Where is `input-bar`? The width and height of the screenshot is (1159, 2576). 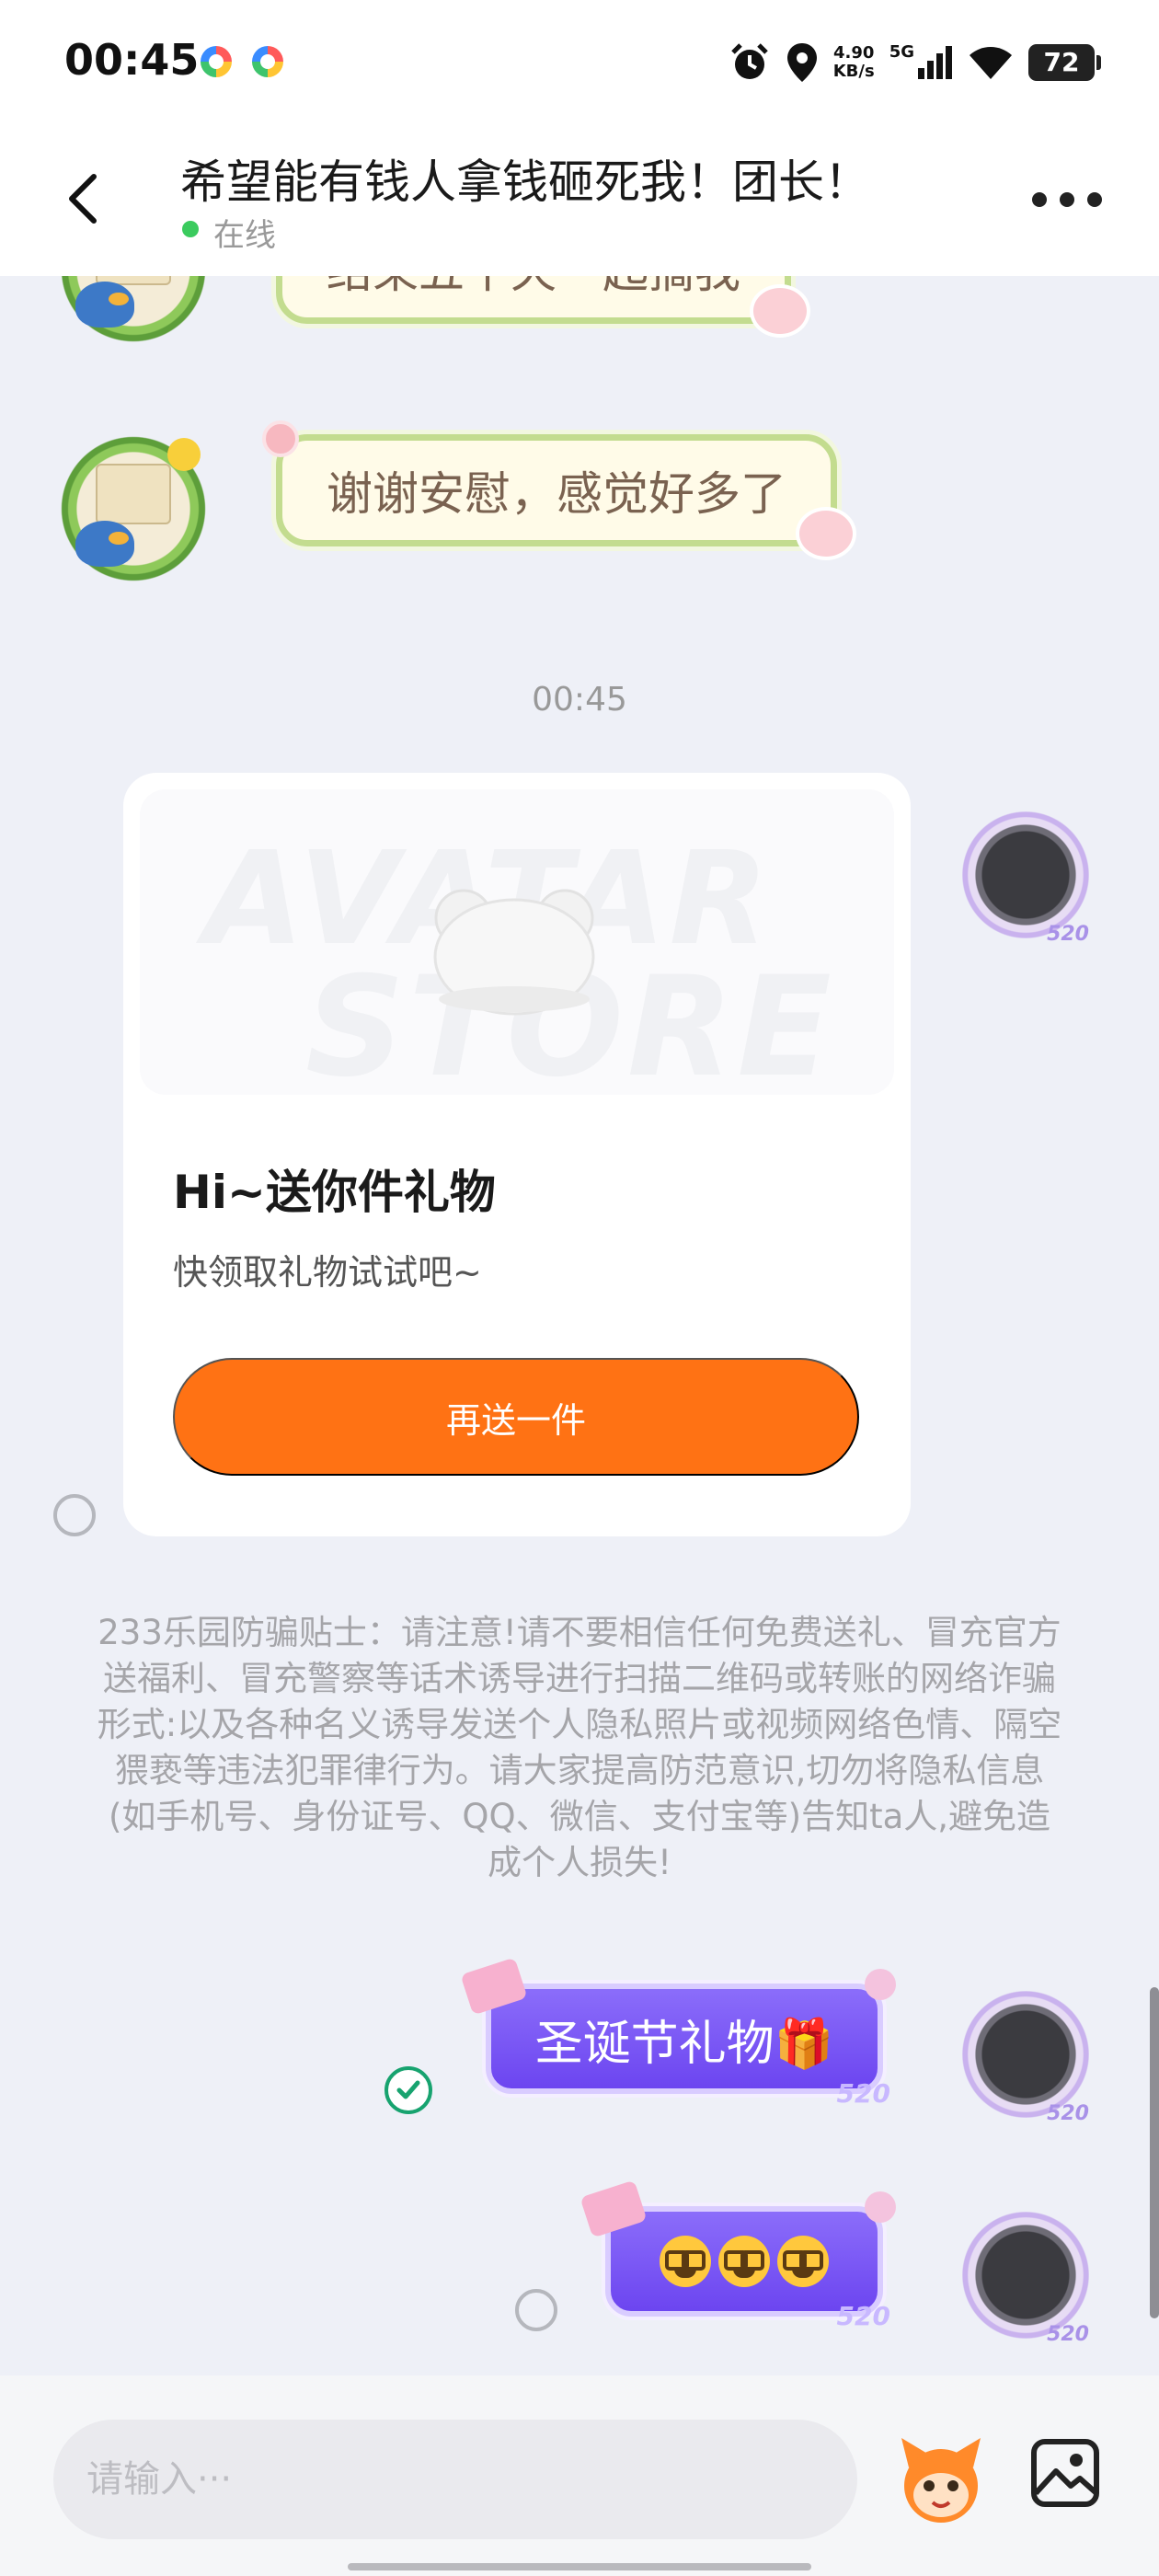 input-bar is located at coordinates (579, 2475).